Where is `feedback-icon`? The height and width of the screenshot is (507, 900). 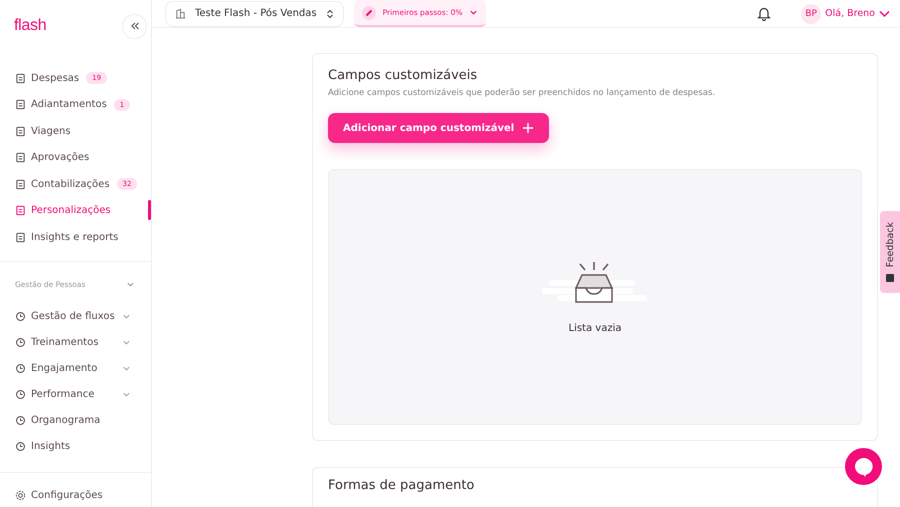 feedback-icon is located at coordinates (890, 278).